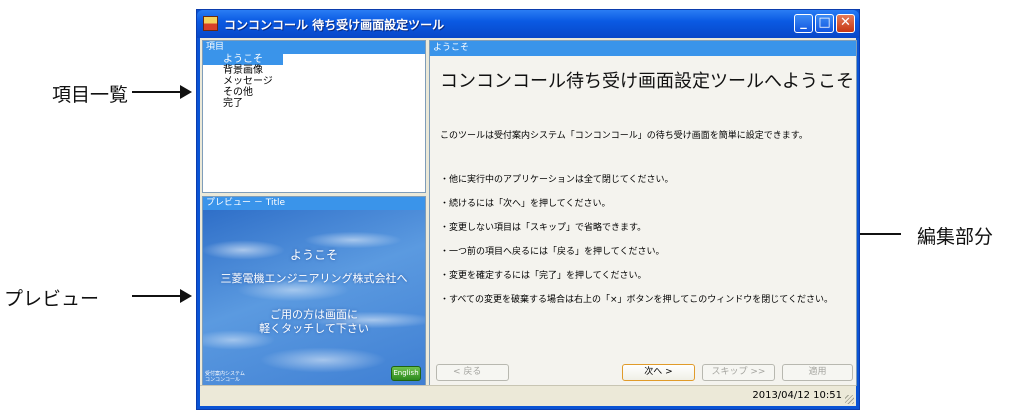  Describe the element at coordinates (824, 23) in the screenshot. I see `maximize-button: □` at that location.